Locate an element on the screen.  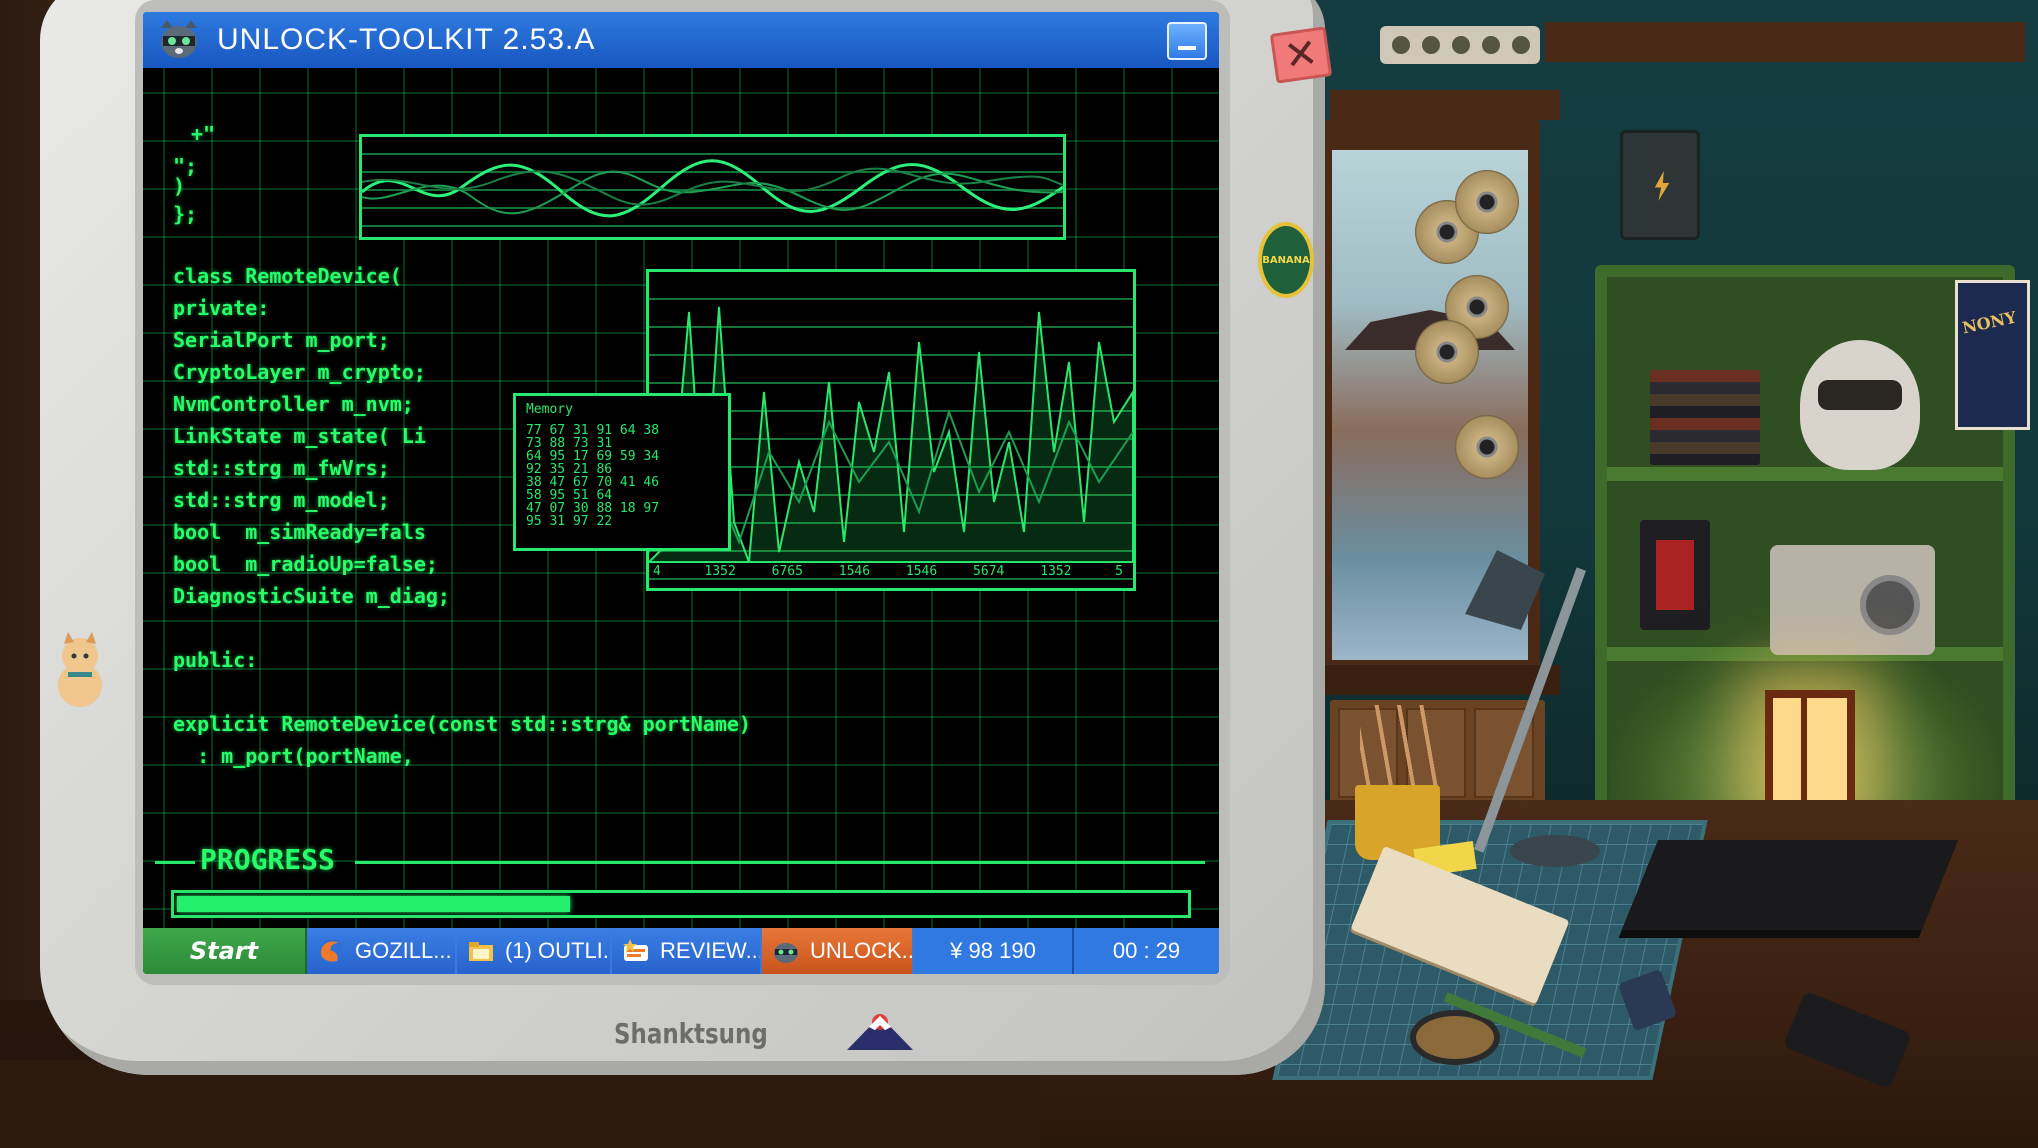
paper-lantern is located at coordinates (1810, 752).